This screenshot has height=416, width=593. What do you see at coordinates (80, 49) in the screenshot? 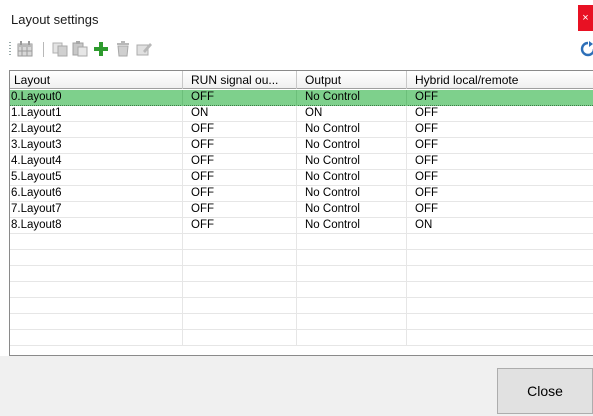
I see `paste-icon` at bounding box center [80, 49].